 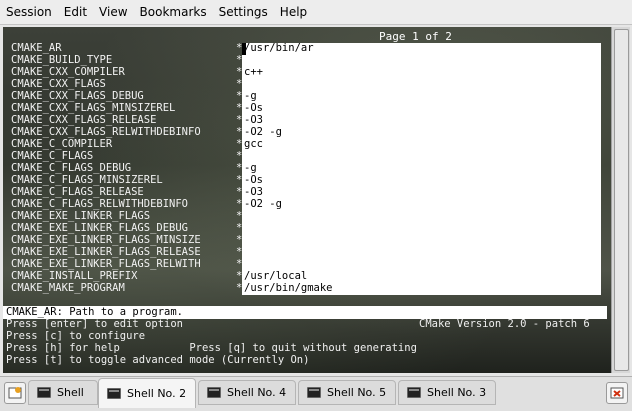 I want to click on tab-label: Shell No. 3, so click(x=457, y=392).